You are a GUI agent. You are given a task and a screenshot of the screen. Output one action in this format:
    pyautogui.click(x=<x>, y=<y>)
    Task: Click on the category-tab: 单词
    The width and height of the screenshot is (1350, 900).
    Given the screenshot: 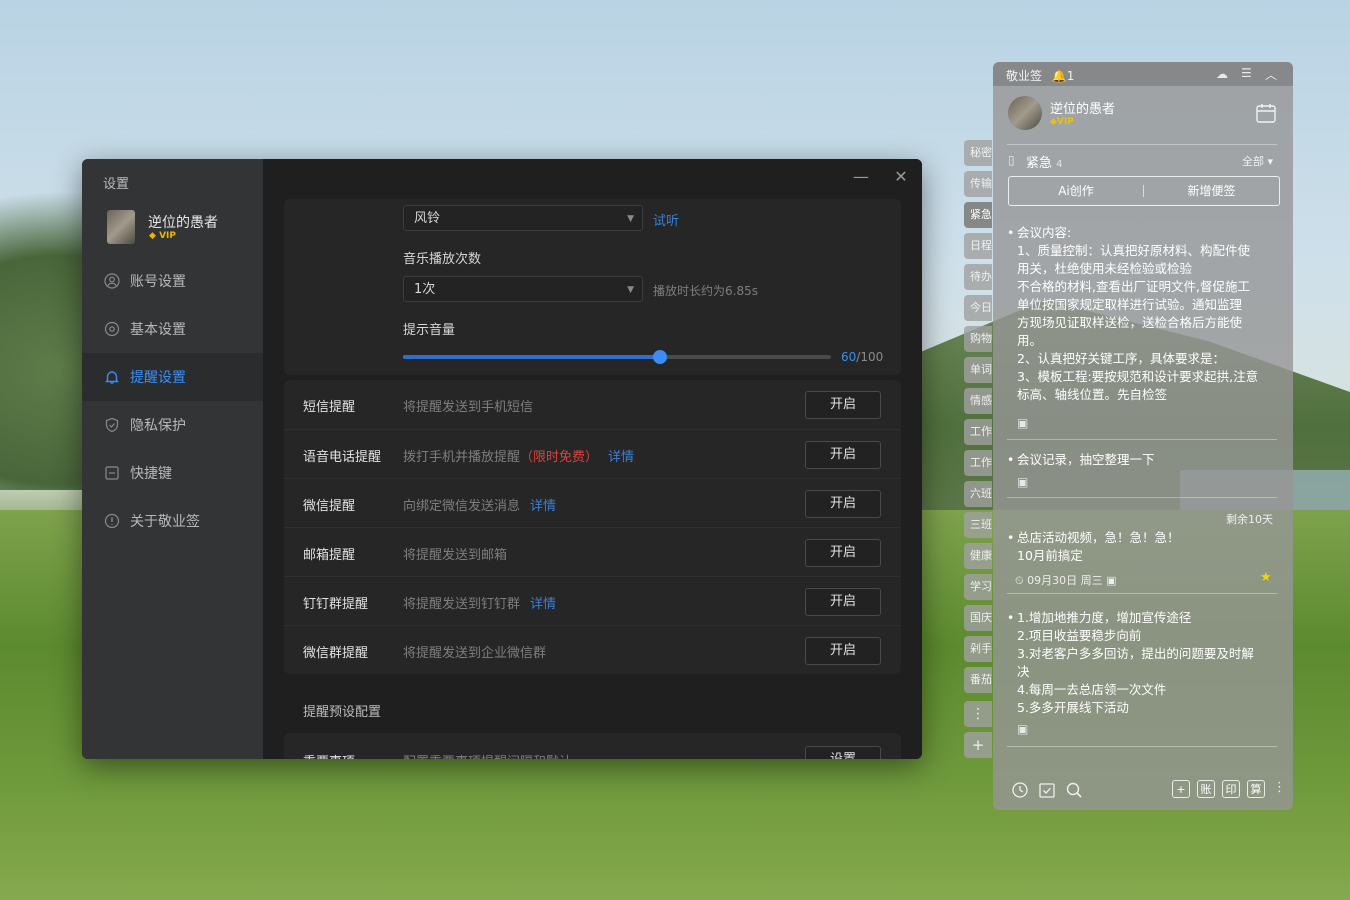 What is the action you would take?
    pyautogui.click(x=978, y=370)
    